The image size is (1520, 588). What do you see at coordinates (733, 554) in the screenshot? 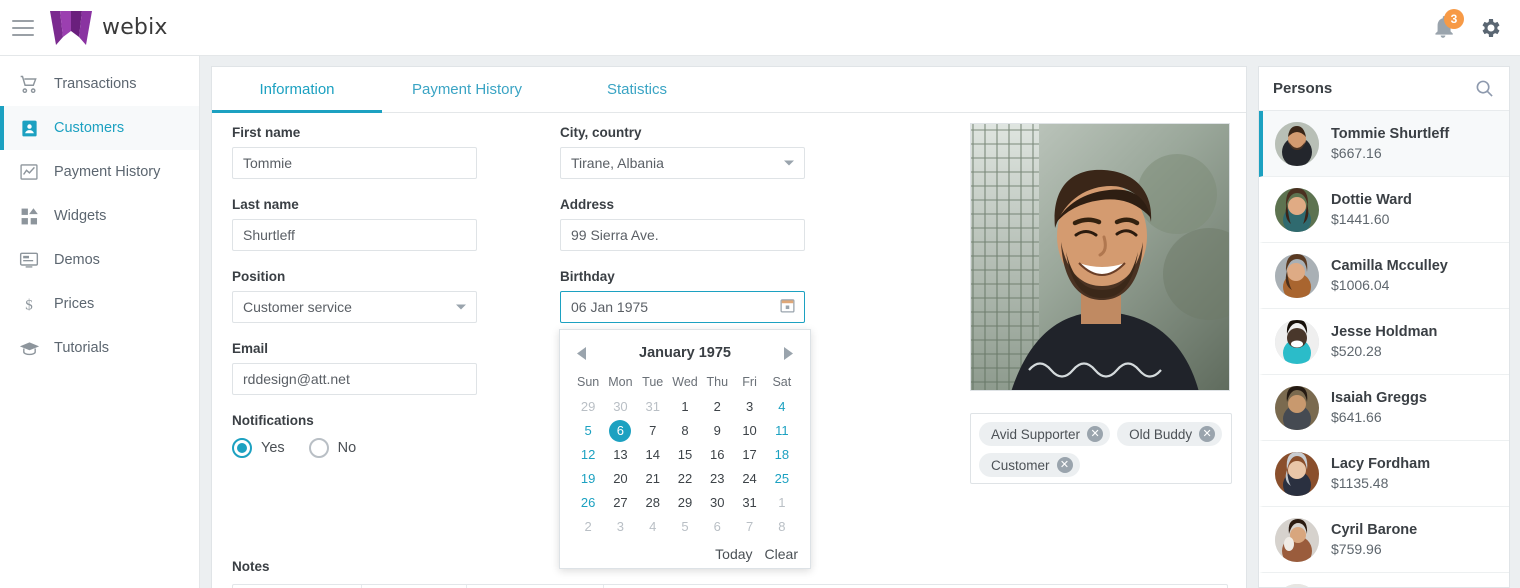
I see `calendar-today-button: Today` at bounding box center [733, 554].